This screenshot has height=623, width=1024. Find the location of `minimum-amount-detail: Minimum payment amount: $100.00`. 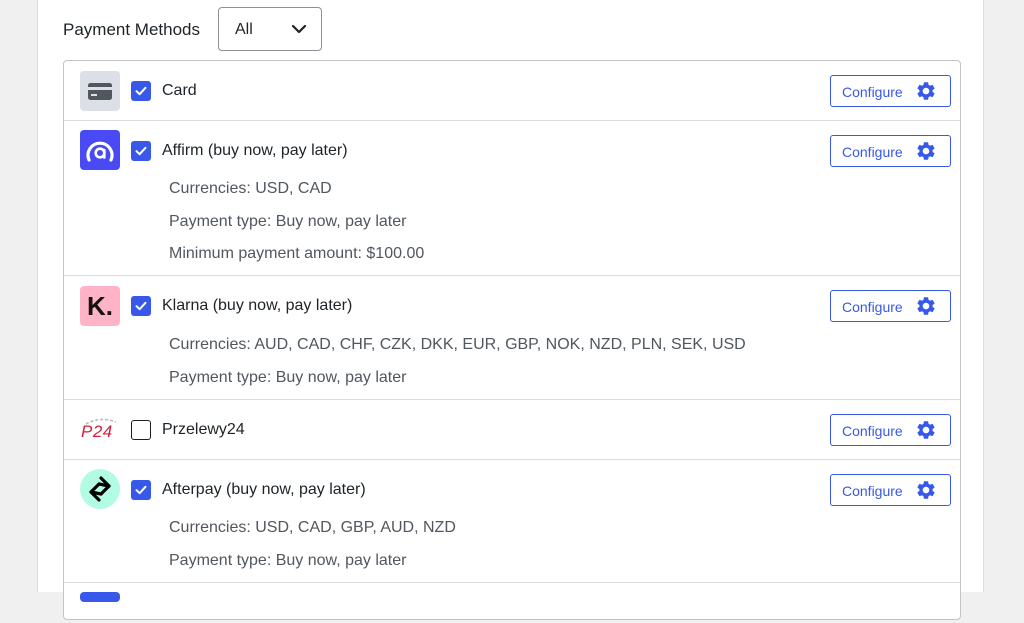

minimum-amount-detail: Minimum payment amount: $100.00 is located at coordinates (297, 253).